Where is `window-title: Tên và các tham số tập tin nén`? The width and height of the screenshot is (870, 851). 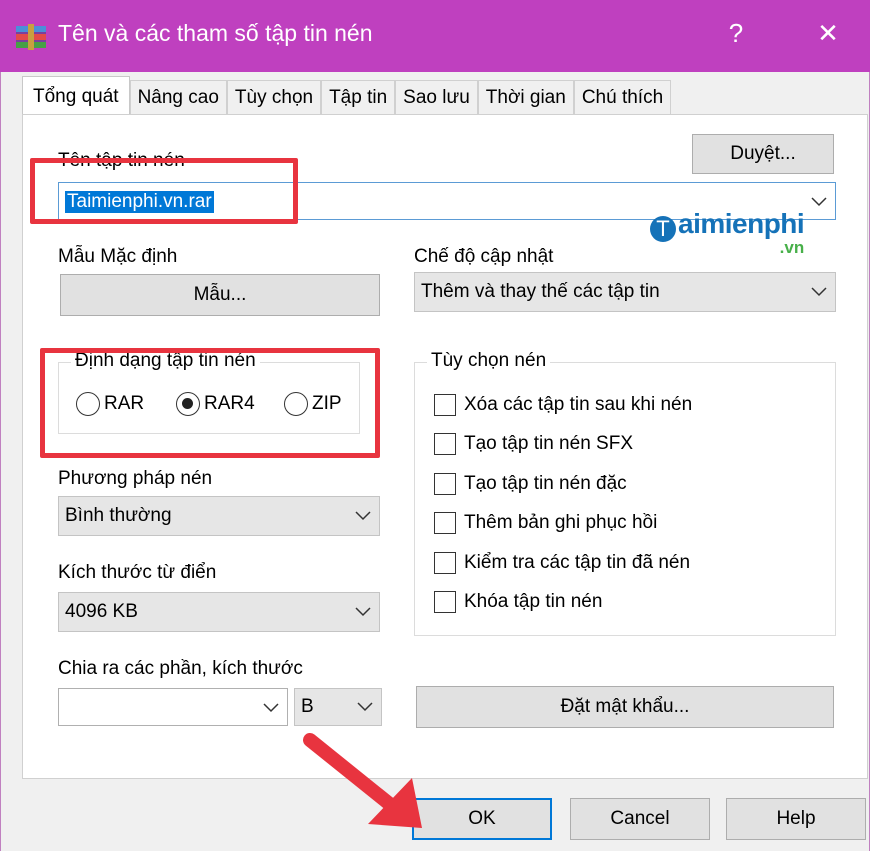 window-title: Tên và các tham số tập tin nén is located at coordinates (215, 33).